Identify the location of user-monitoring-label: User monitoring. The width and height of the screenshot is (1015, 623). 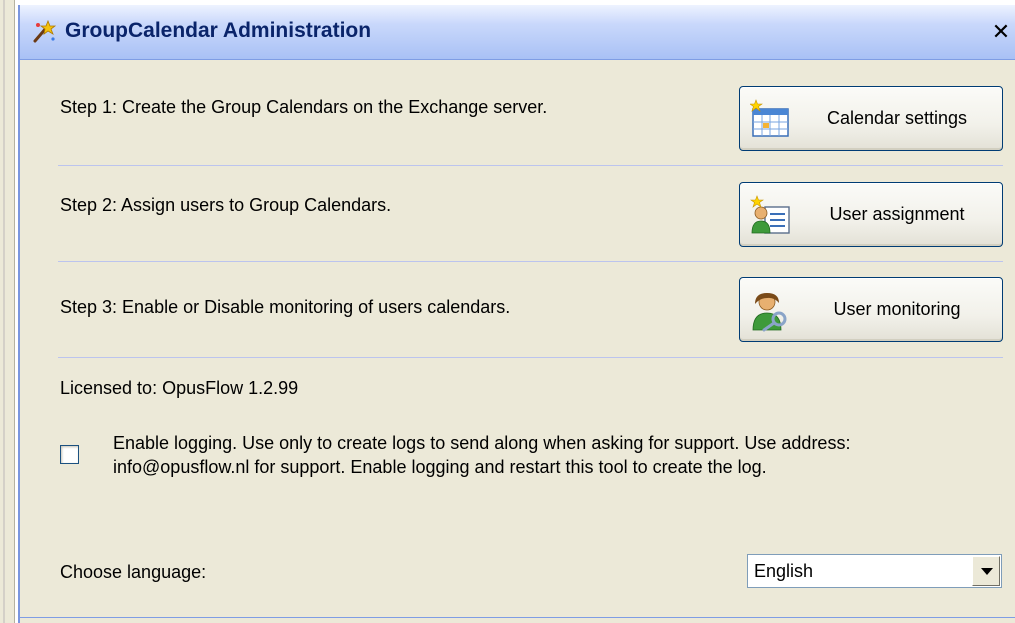
(897, 309).